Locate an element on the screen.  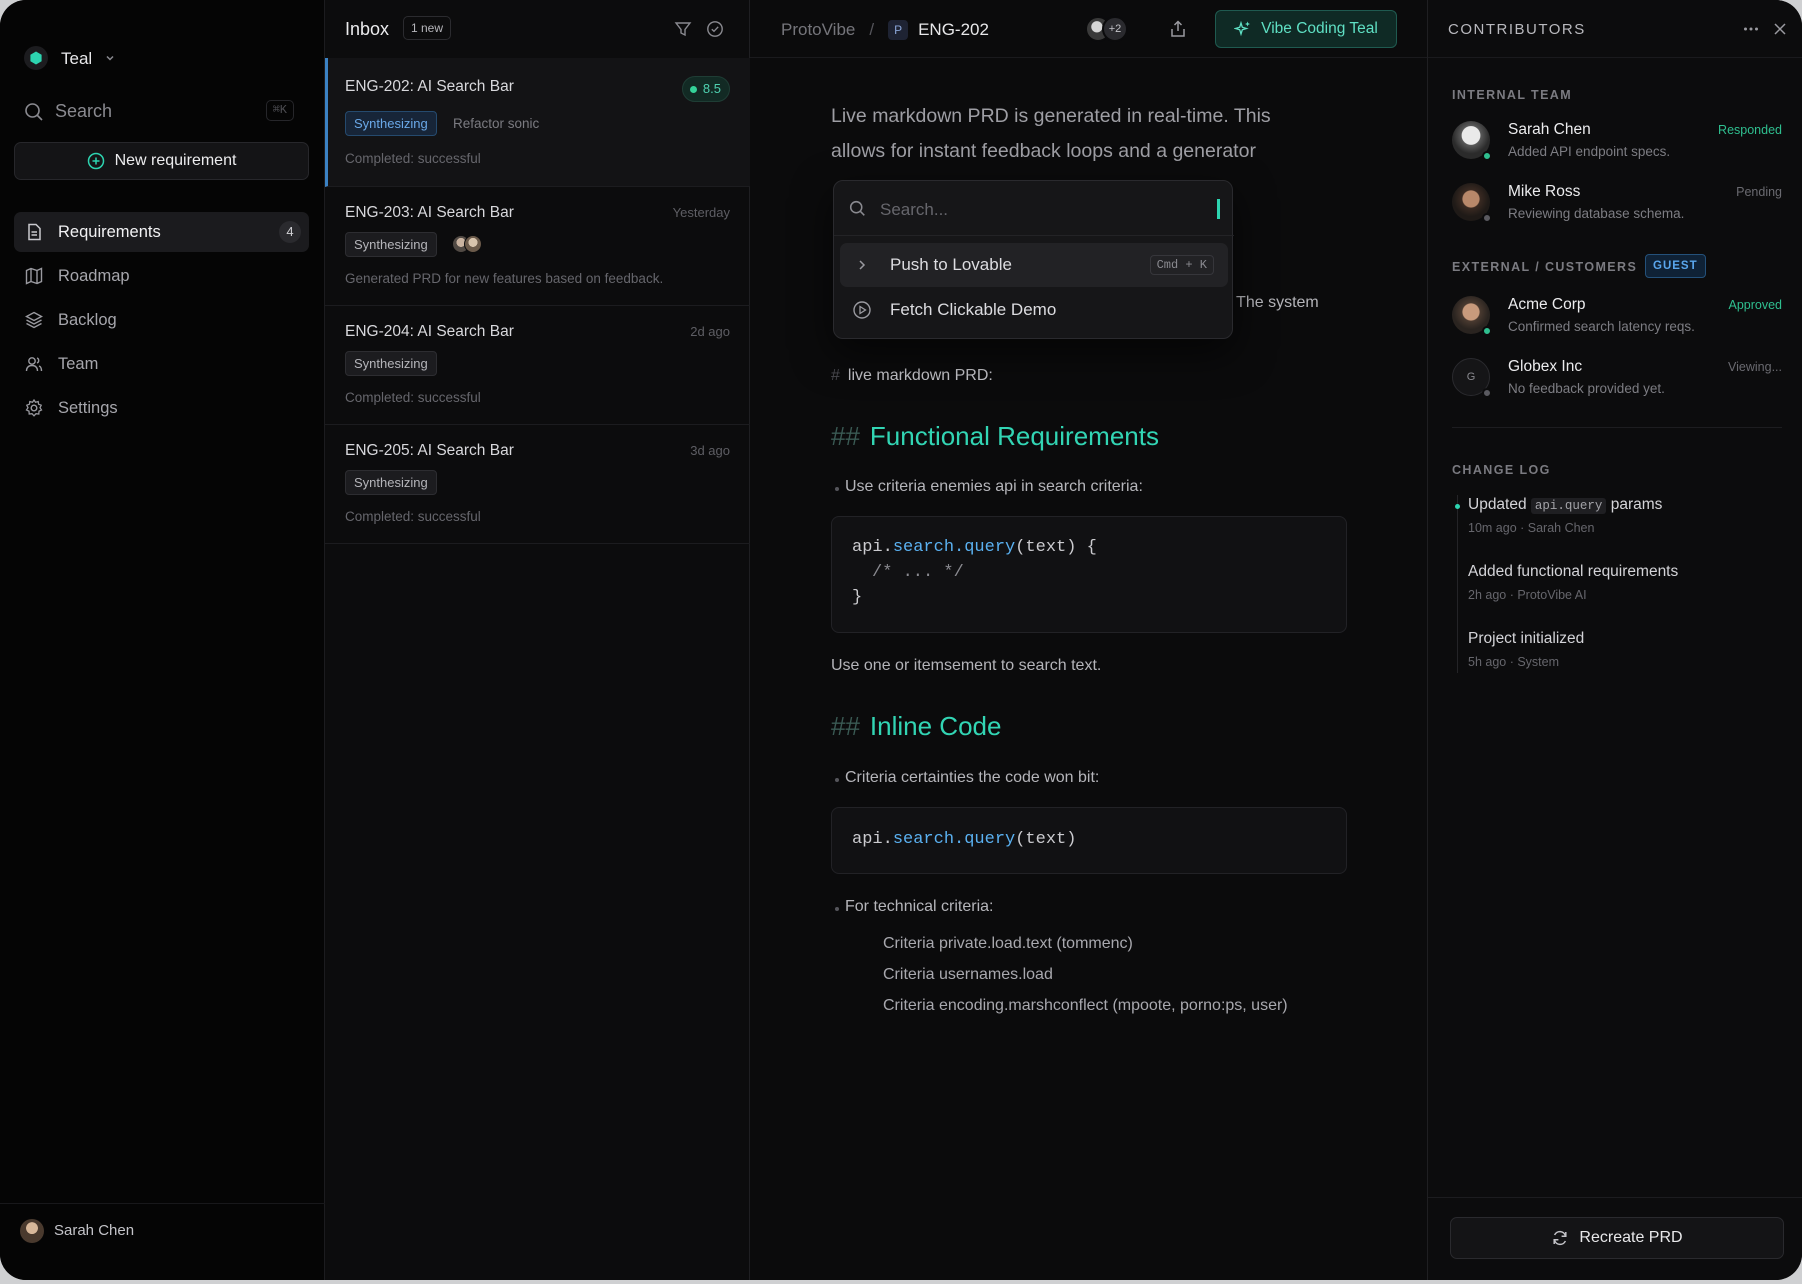
new-requirement-label: New requirement is located at coordinates (175, 160).